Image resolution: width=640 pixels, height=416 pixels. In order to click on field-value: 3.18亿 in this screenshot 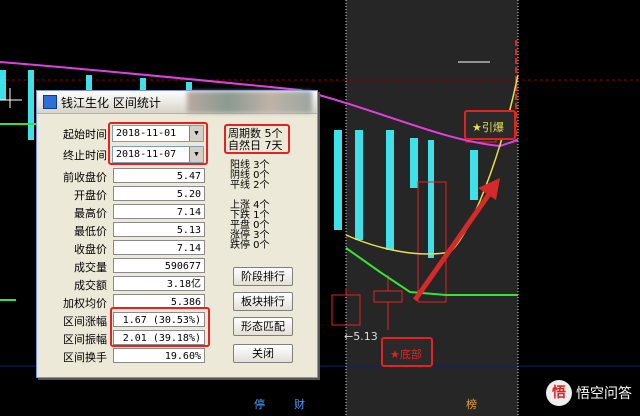, I will do `click(159, 283)`.